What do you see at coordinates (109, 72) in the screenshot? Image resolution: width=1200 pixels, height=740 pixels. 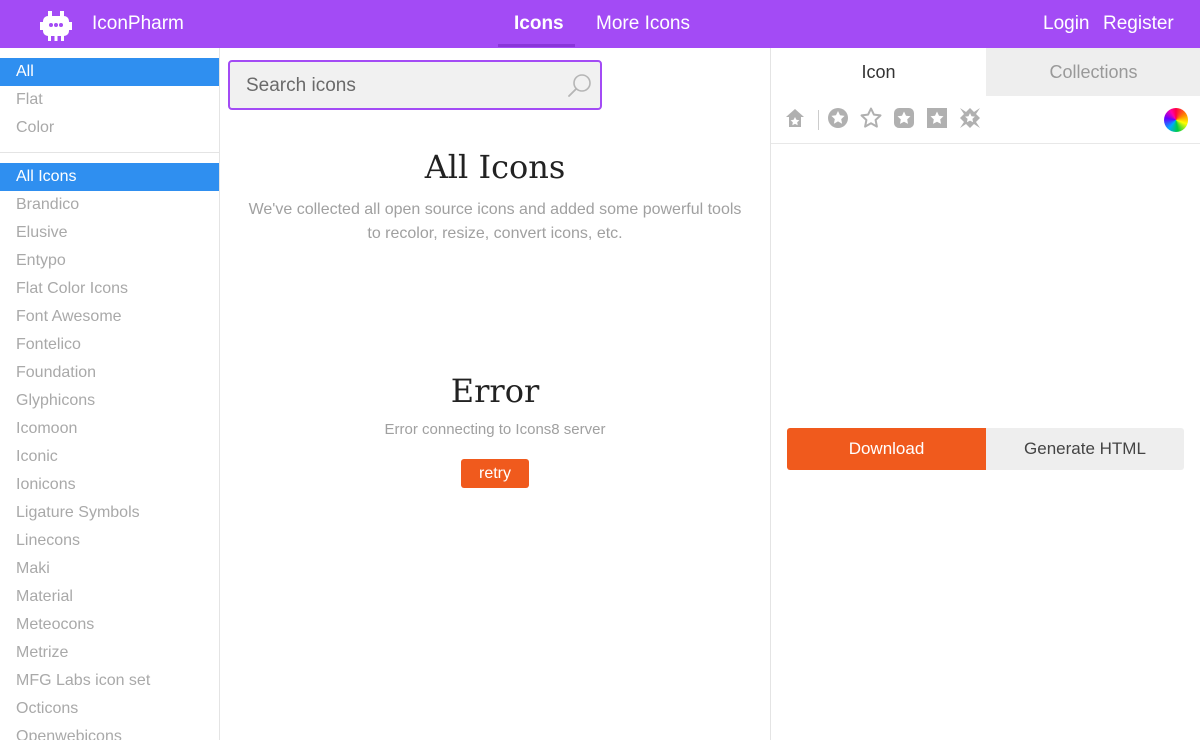 I see `filter-all: All` at bounding box center [109, 72].